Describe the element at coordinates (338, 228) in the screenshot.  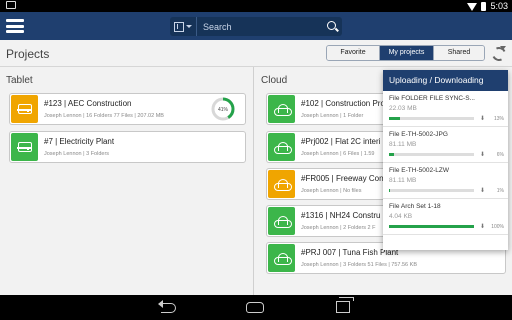
I see `project-meta: Joseph Lennon | 2 Folders 2 F` at that location.